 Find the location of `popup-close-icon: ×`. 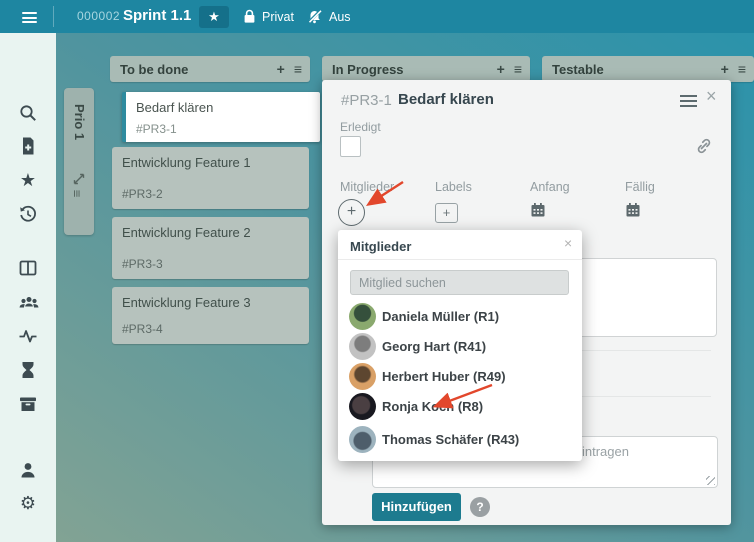

popup-close-icon: × is located at coordinates (568, 243).